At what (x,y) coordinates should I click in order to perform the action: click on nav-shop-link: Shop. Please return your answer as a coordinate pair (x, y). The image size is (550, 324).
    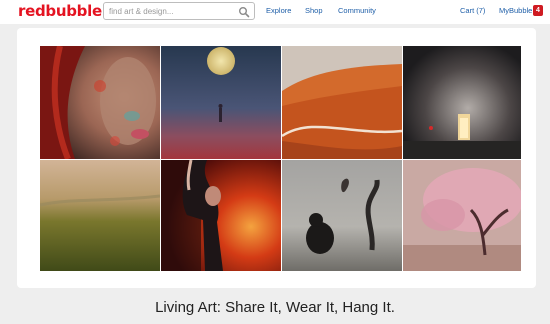
    Looking at the image, I should click on (314, 11).